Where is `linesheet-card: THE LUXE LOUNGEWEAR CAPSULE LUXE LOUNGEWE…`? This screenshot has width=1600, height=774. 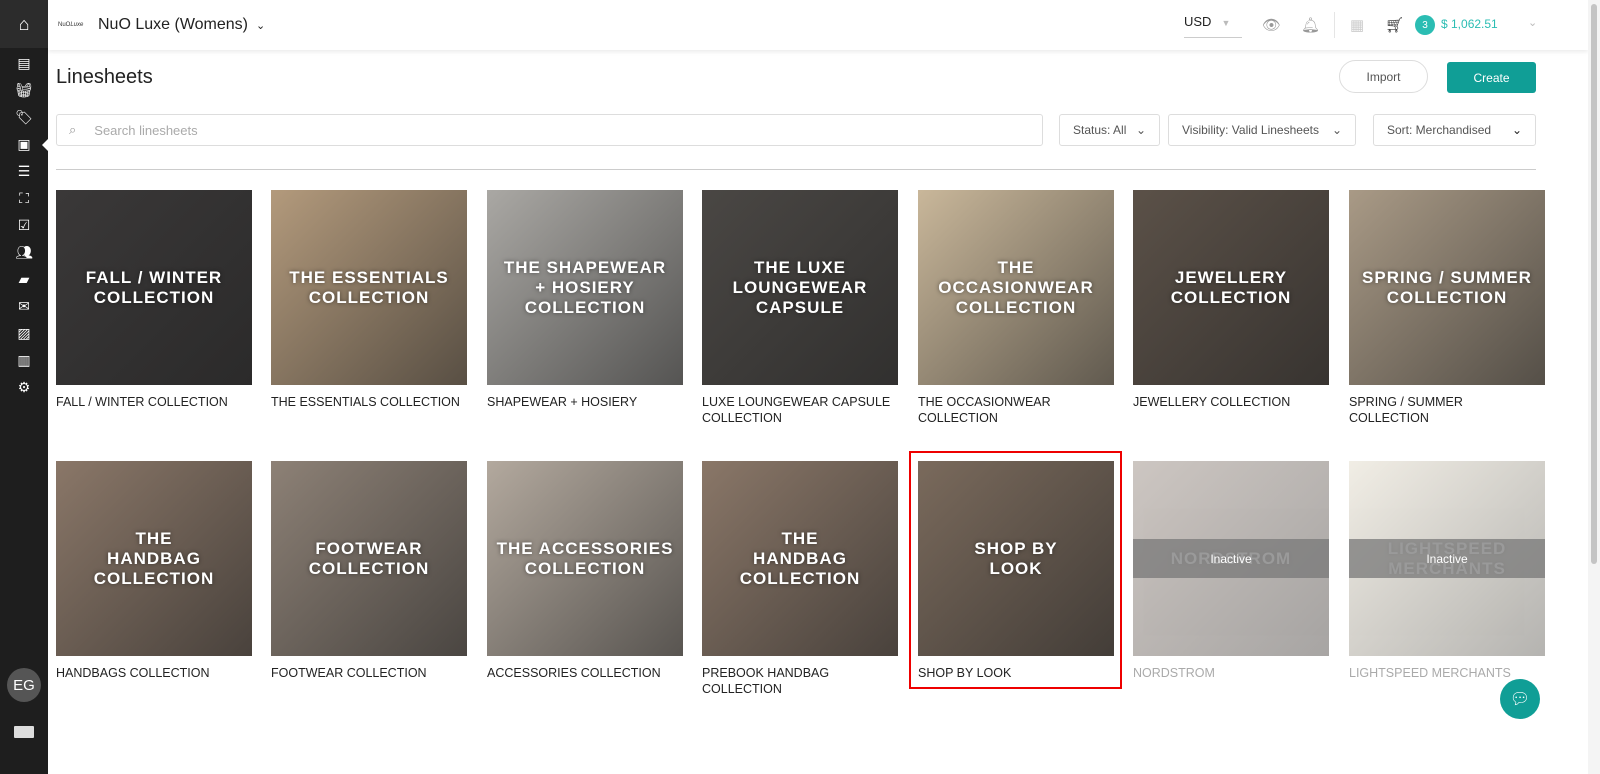 linesheet-card: THE LUXE LOUNGEWEAR CAPSULE LUXE LOUNGEWE… is located at coordinates (800, 308).